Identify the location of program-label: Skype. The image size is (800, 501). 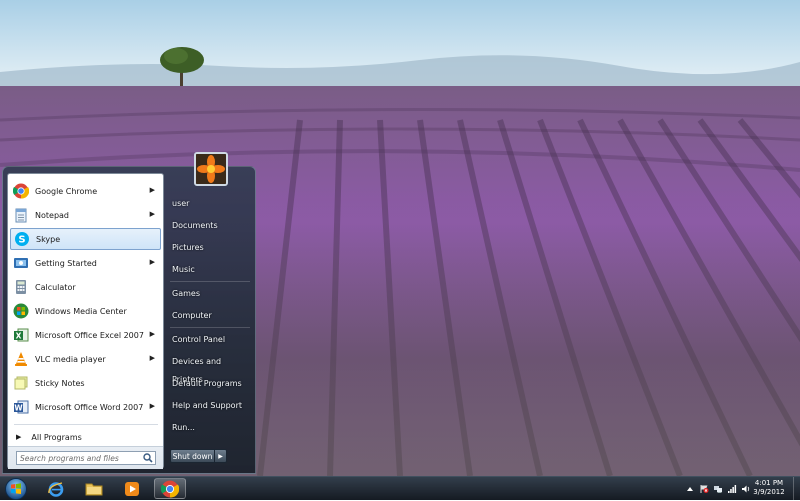
(48, 239).